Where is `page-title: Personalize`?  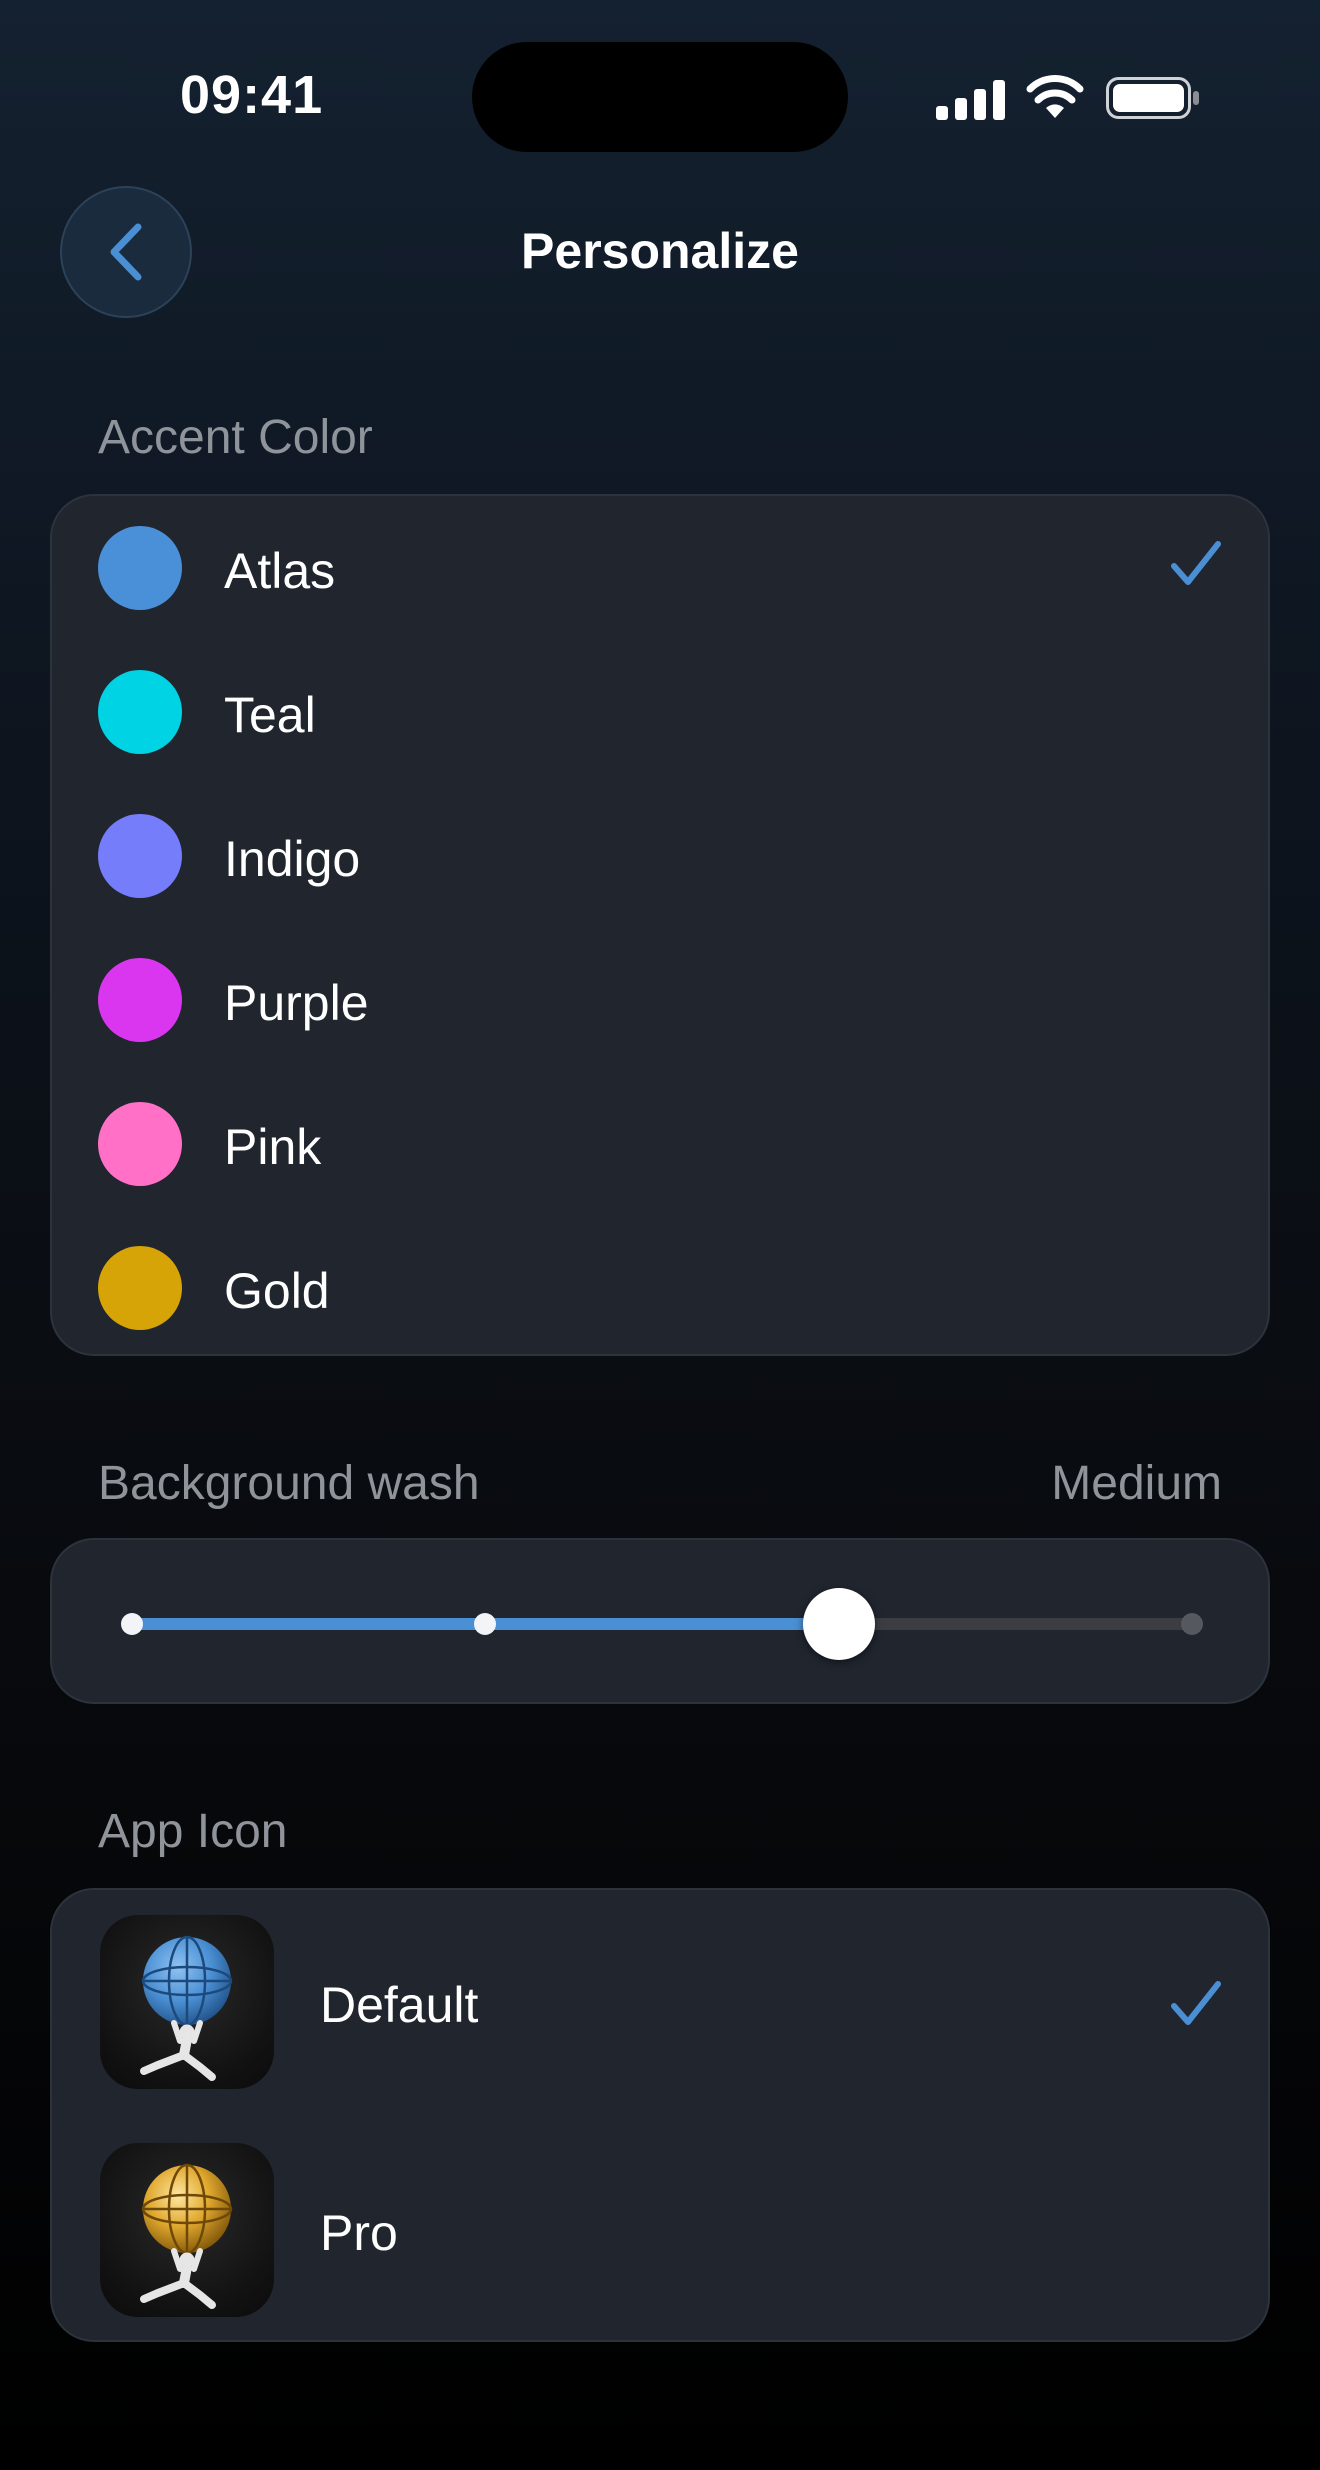 page-title: Personalize is located at coordinates (660, 251).